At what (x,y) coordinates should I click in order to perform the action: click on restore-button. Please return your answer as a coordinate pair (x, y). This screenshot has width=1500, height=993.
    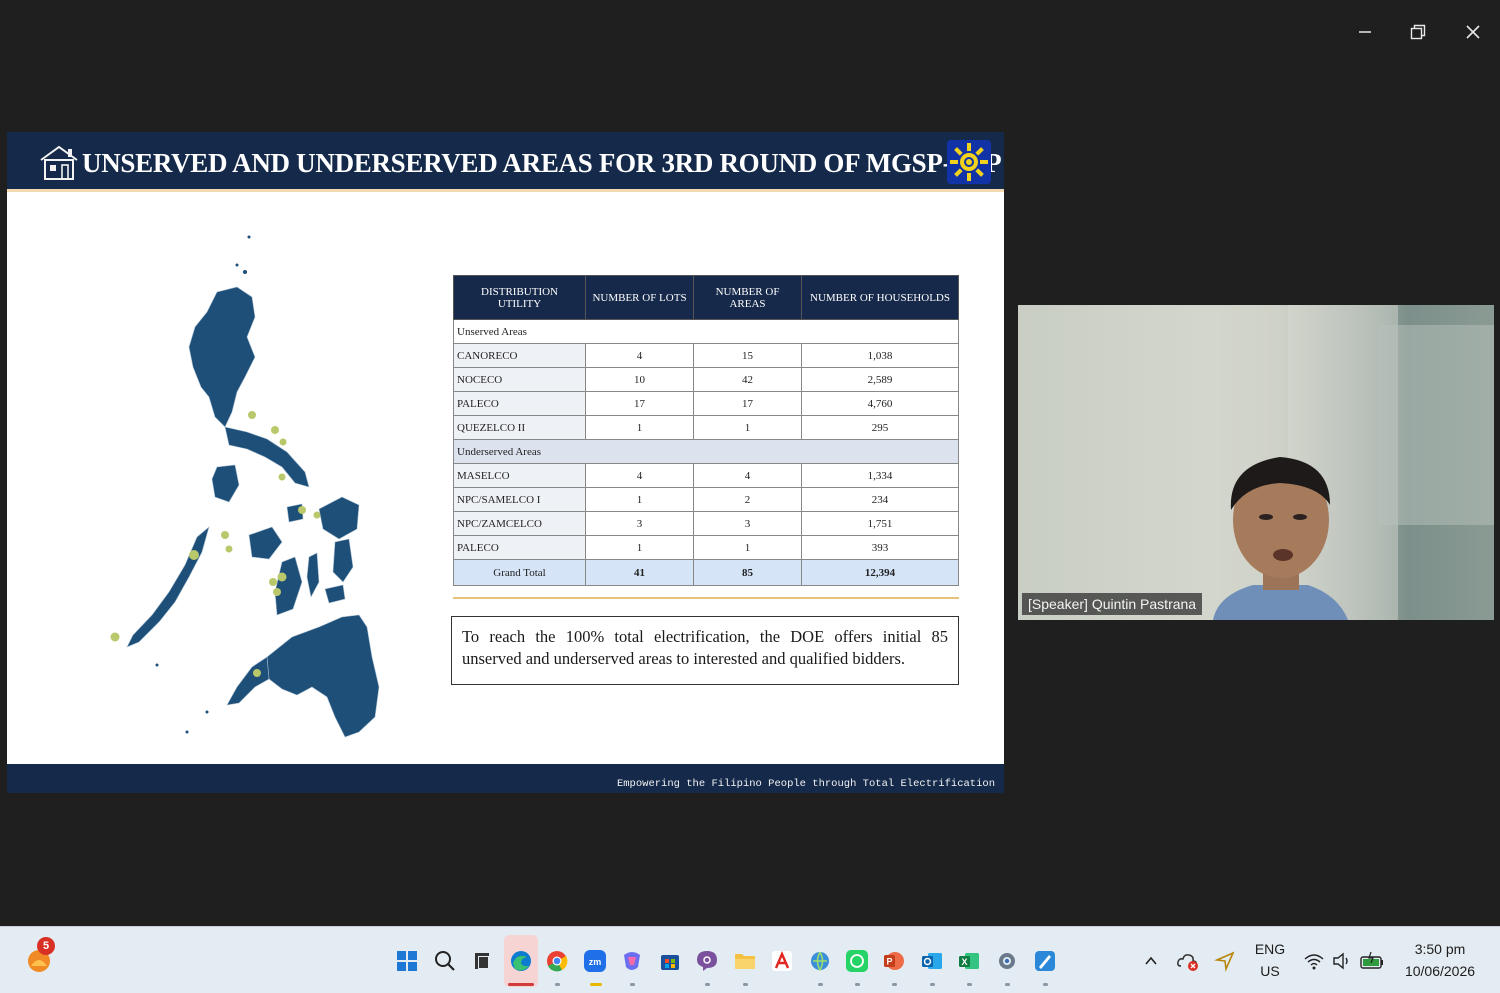
    Looking at the image, I should click on (1418, 32).